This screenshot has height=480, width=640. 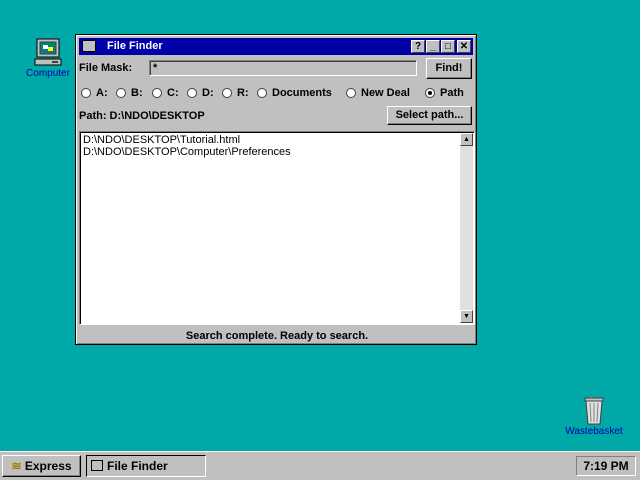 What do you see at coordinates (594, 410) in the screenshot?
I see `wastebasket-icon` at bounding box center [594, 410].